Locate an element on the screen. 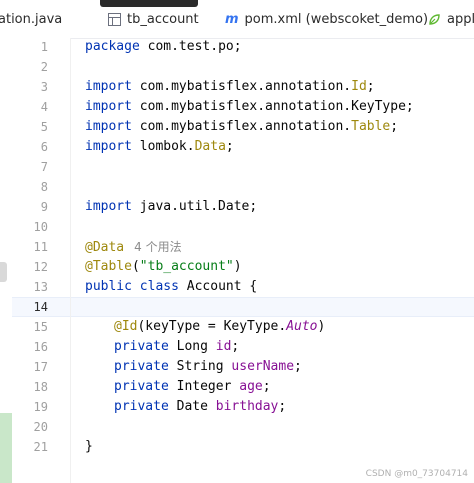 Image resolution: width=474 pixels, height=483 pixels. tab-tb-account: tb_account is located at coordinates (153, 19).